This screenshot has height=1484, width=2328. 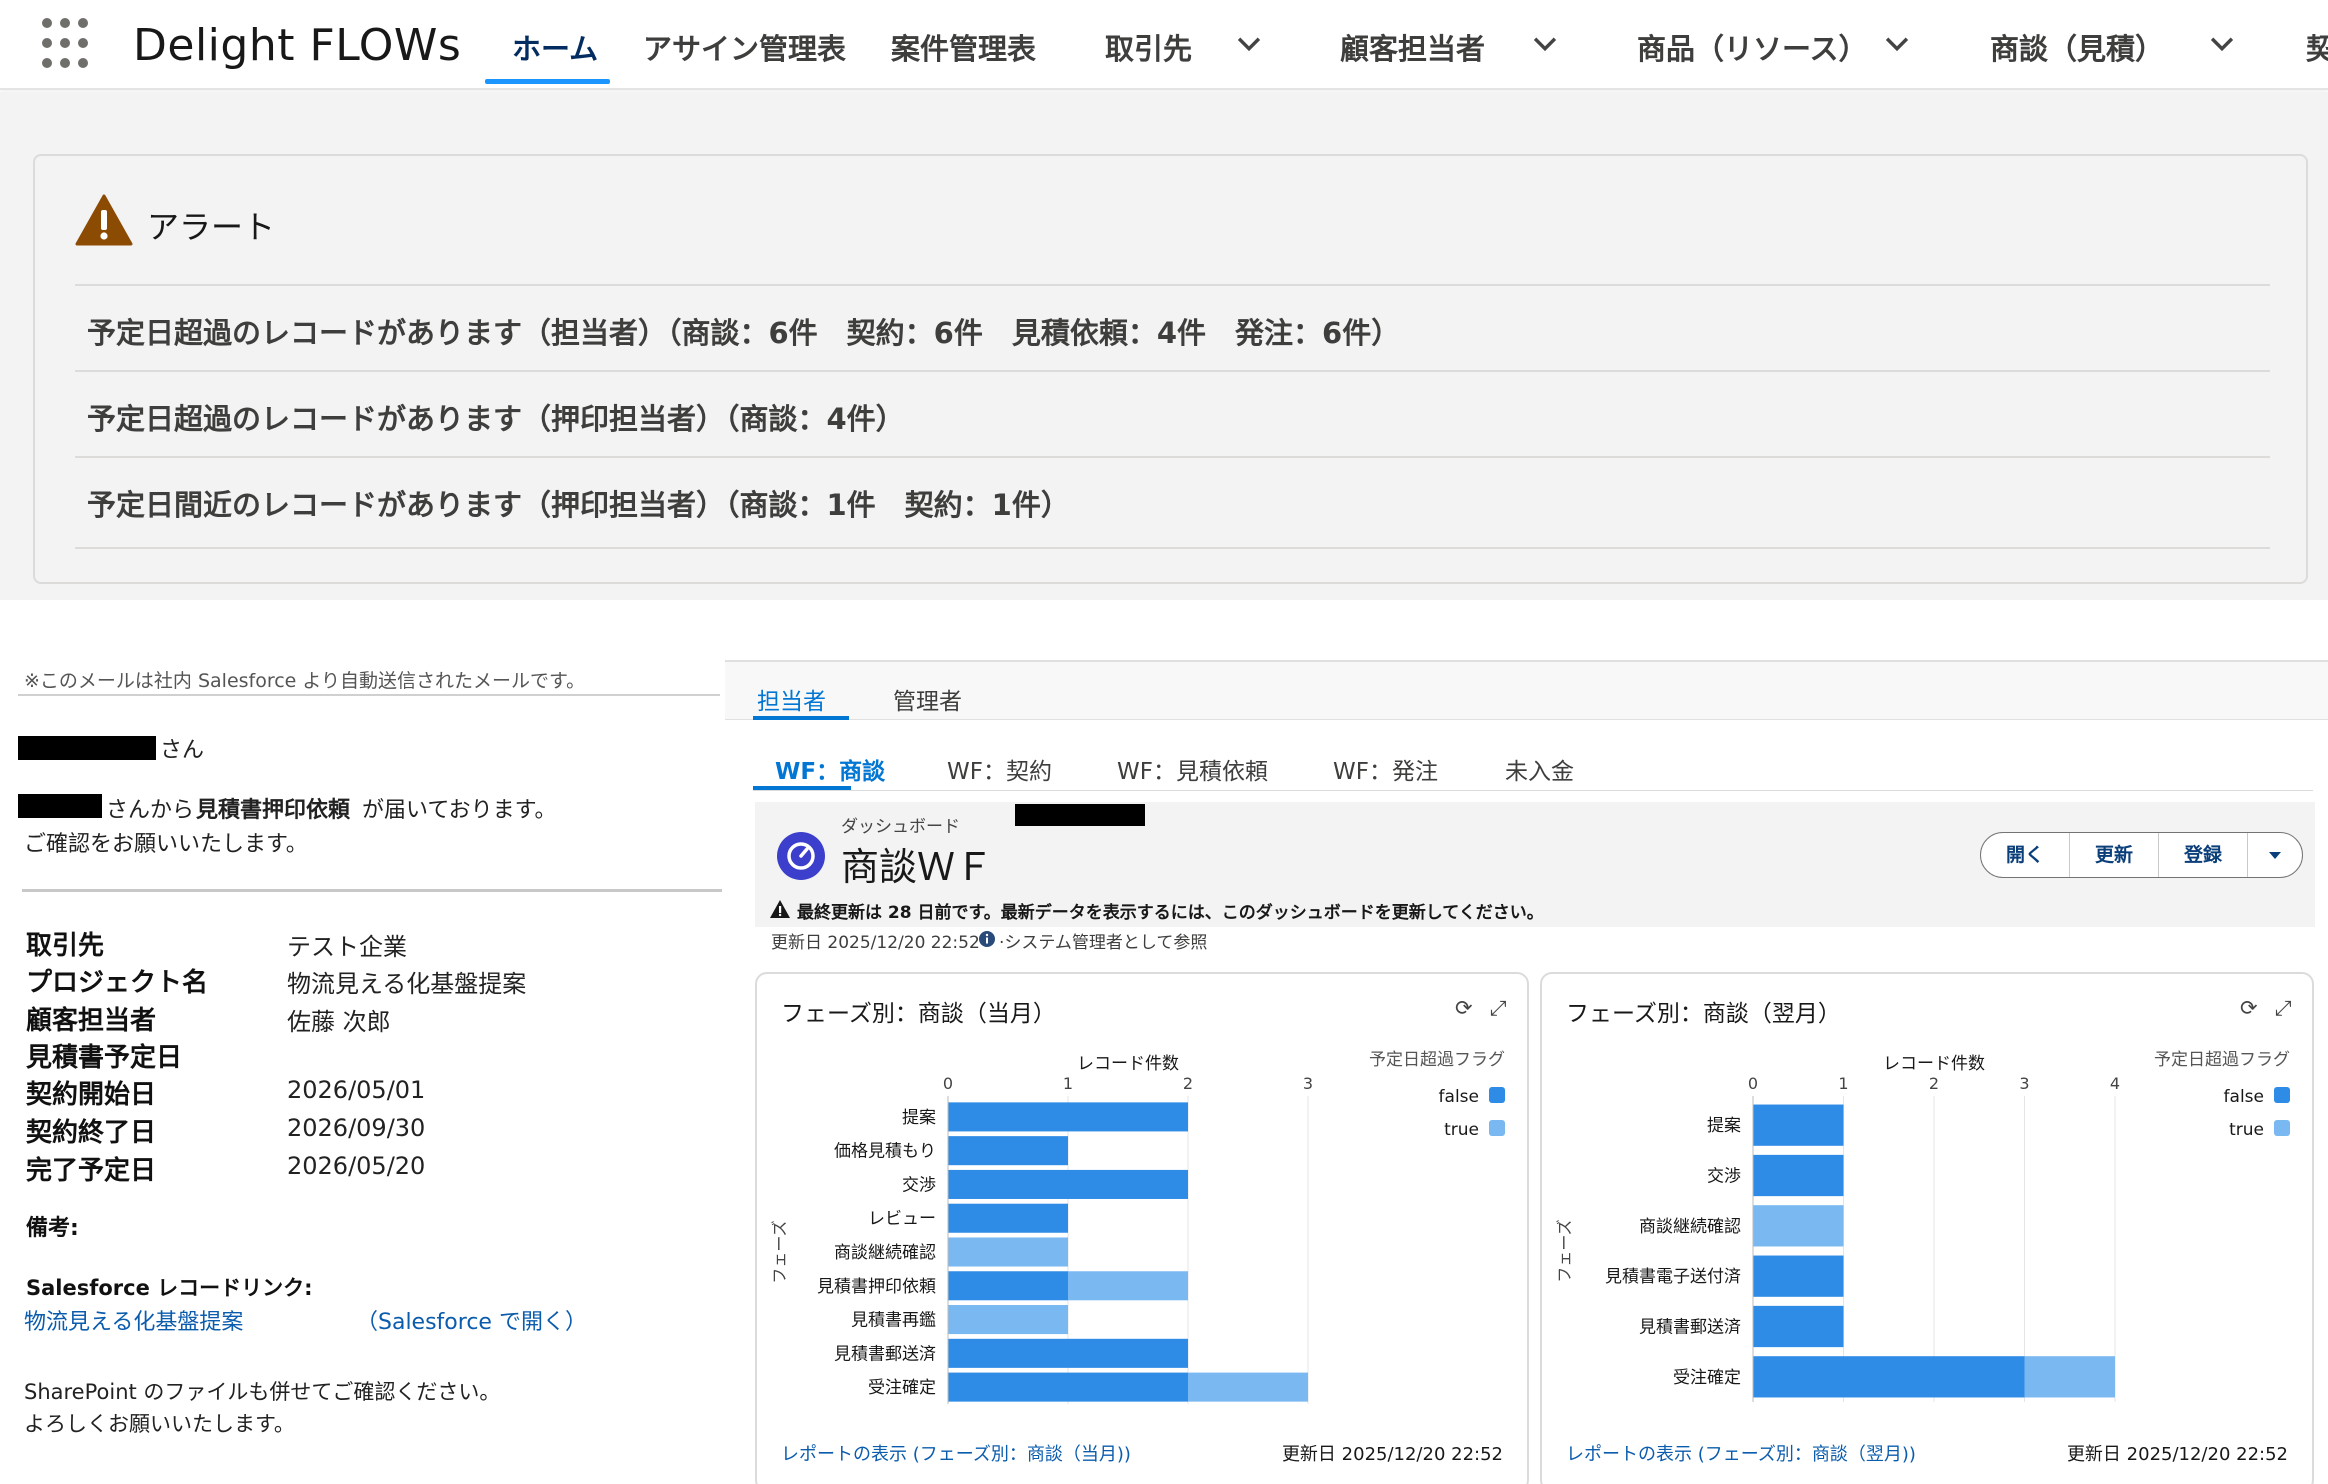 What do you see at coordinates (91, 1021) in the screenshot?
I see `field-label-contact: 顧客担当者` at bounding box center [91, 1021].